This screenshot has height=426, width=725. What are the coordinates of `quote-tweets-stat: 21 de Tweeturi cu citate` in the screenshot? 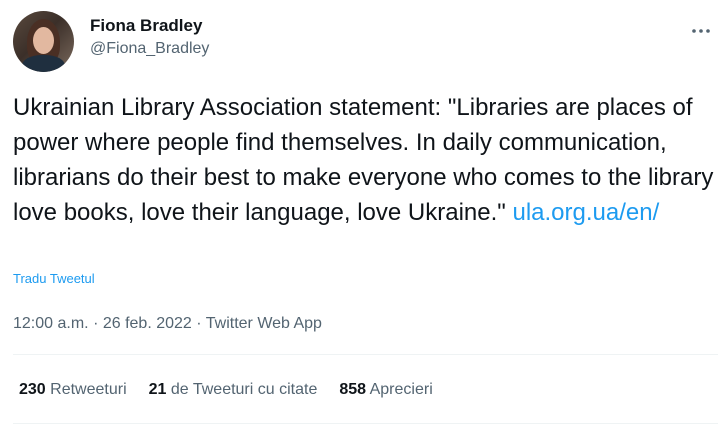 It's located at (233, 390).